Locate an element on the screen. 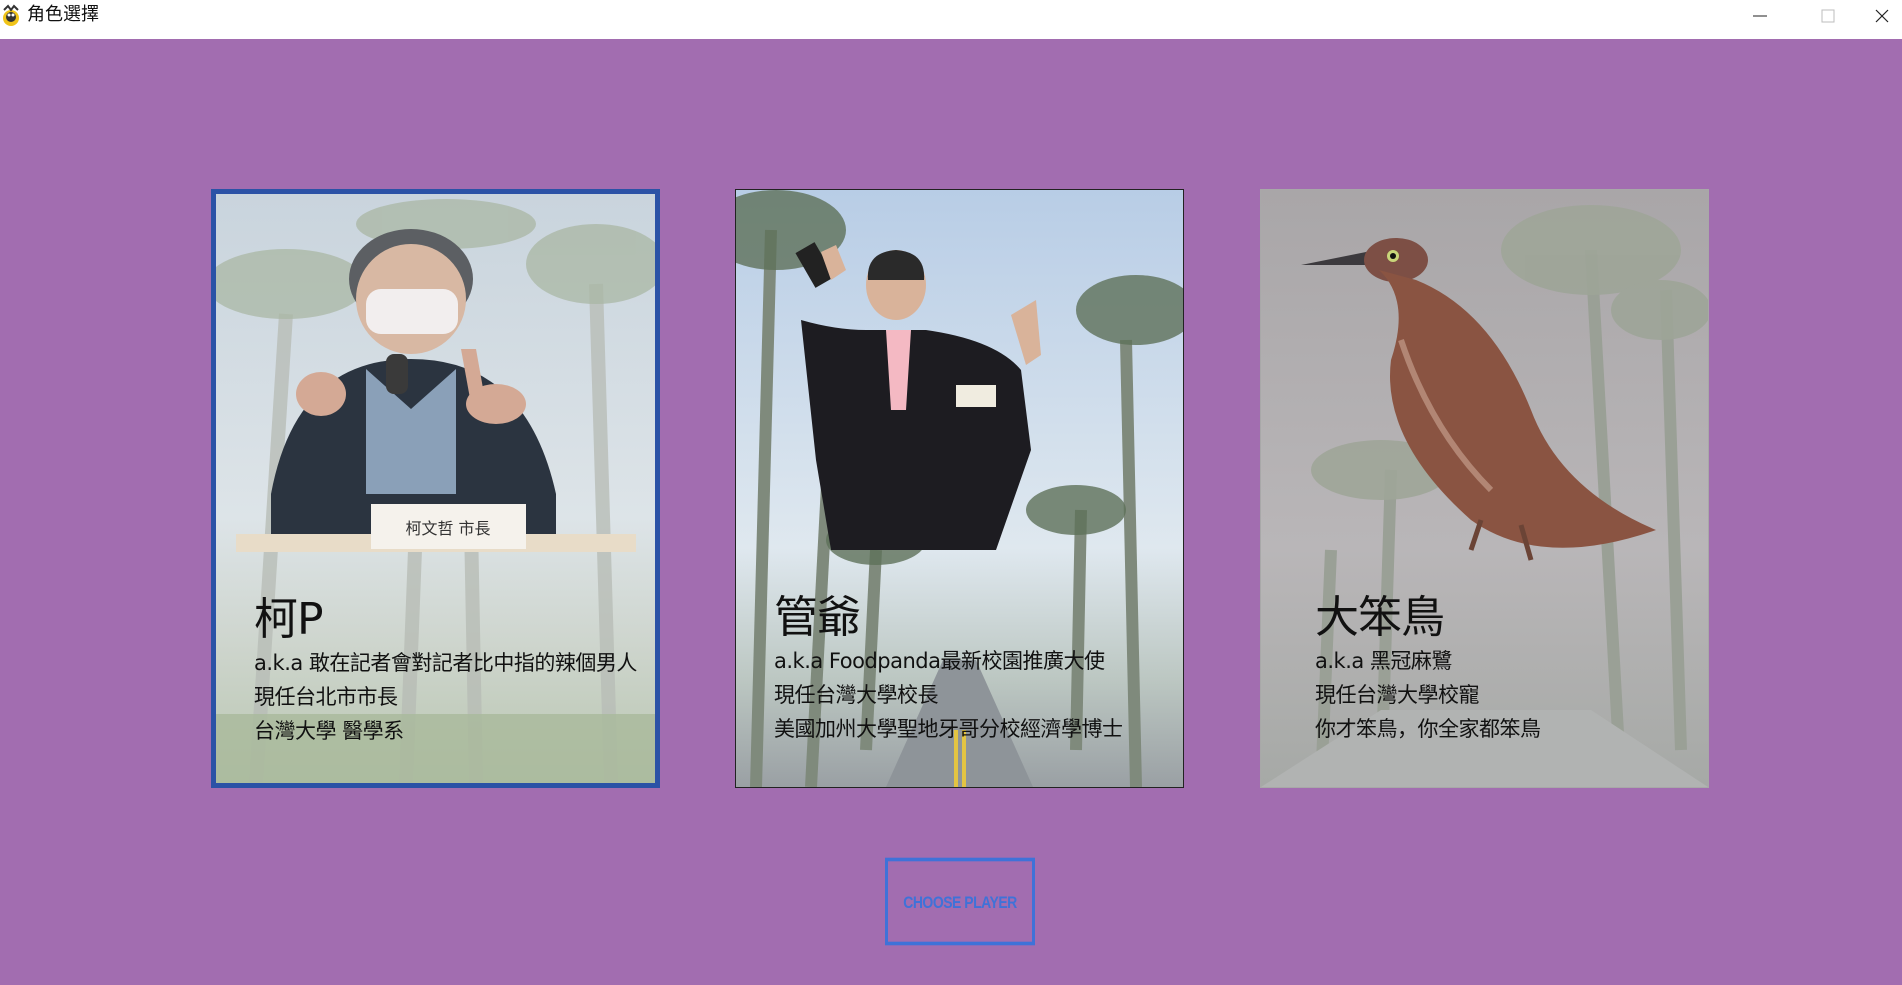 Image resolution: width=1902 pixels, height=985 pixels. close-icon is located at coordinates (1882, 15).